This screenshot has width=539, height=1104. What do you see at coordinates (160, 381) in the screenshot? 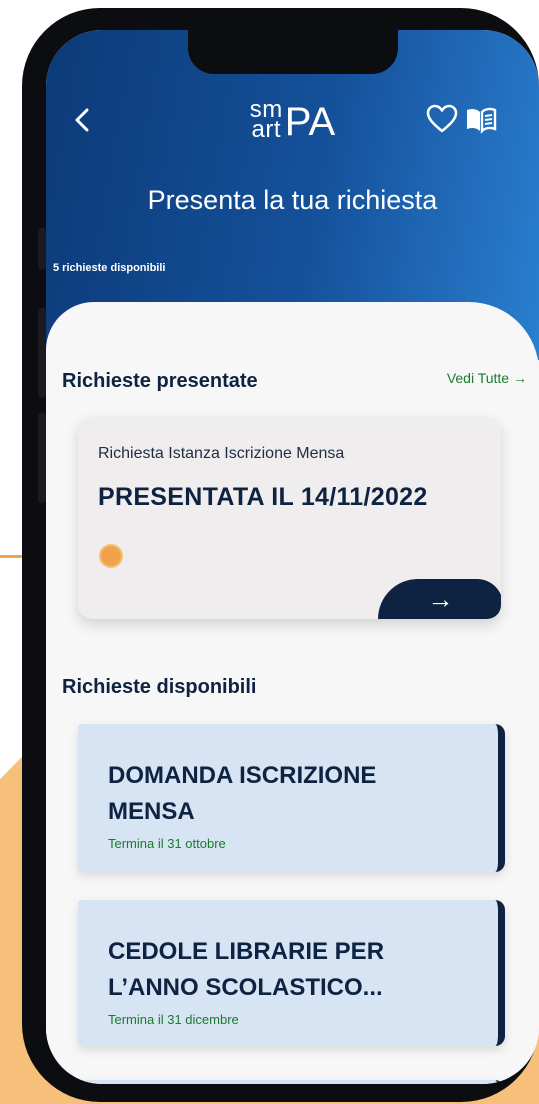
I see `presented-section-title: Richieste presentate` at bounding box center [160, 381].